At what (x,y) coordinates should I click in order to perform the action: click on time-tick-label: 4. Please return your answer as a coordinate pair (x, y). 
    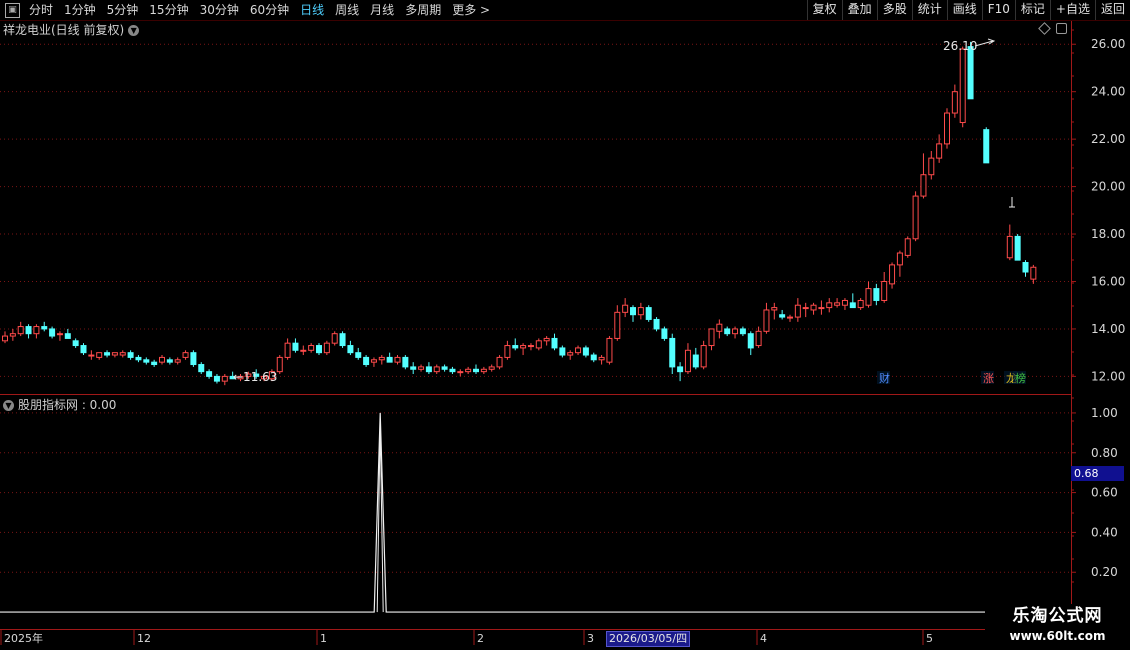
    Looking at the image, I should click on (763, 638).